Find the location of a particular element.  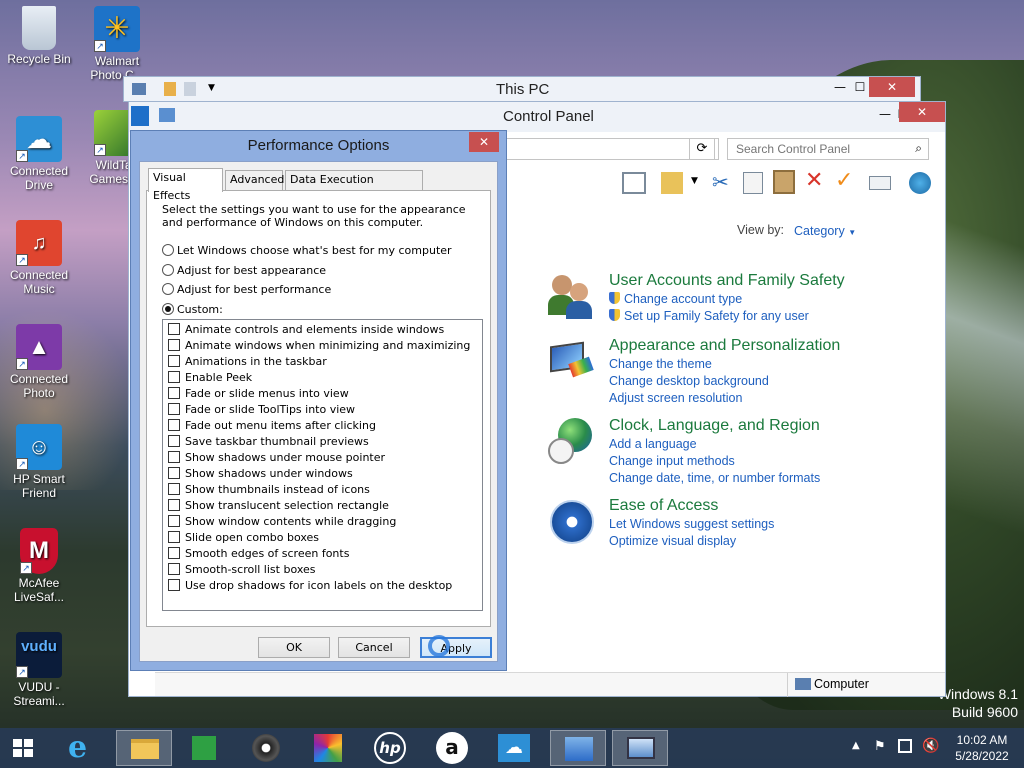

internet-explorer-icon: e is located at coordinates (82, 748).